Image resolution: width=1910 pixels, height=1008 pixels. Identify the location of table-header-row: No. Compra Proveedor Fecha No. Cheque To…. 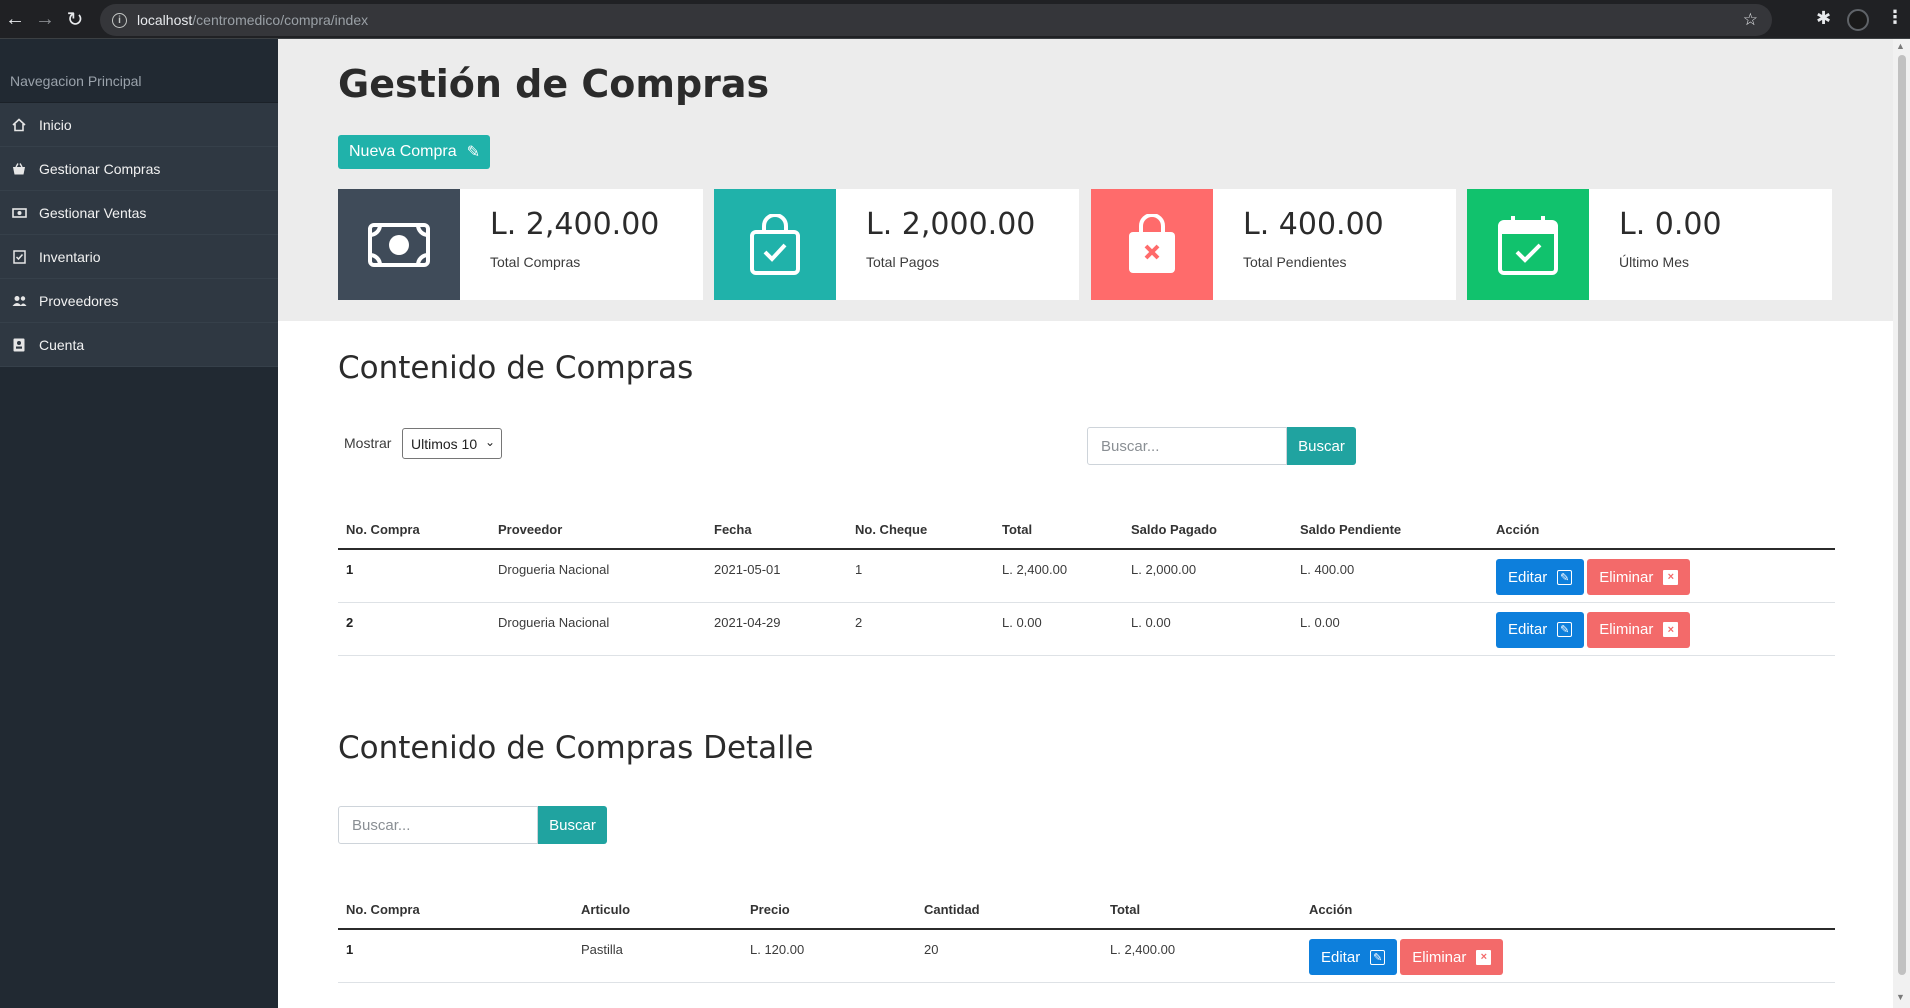
(1086, 530).